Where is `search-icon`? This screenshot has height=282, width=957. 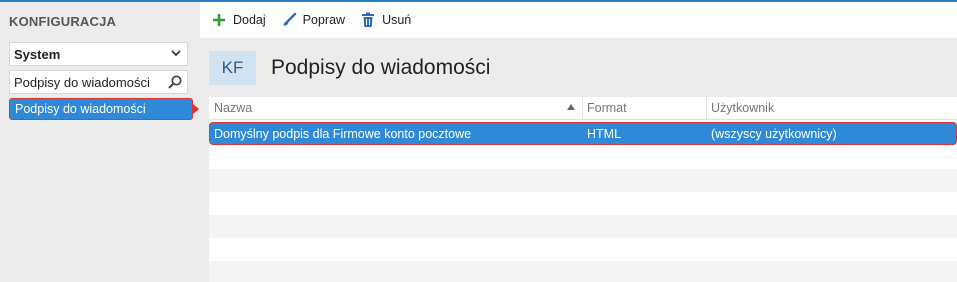
search-icon is located at coordinates (175, 82).